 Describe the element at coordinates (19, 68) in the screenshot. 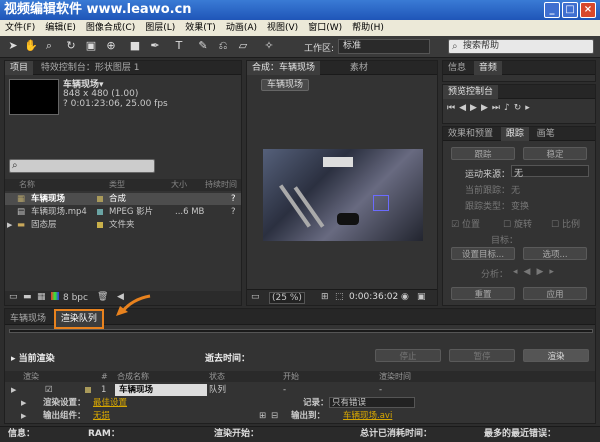

I see `tab-project: 项目` at that location.